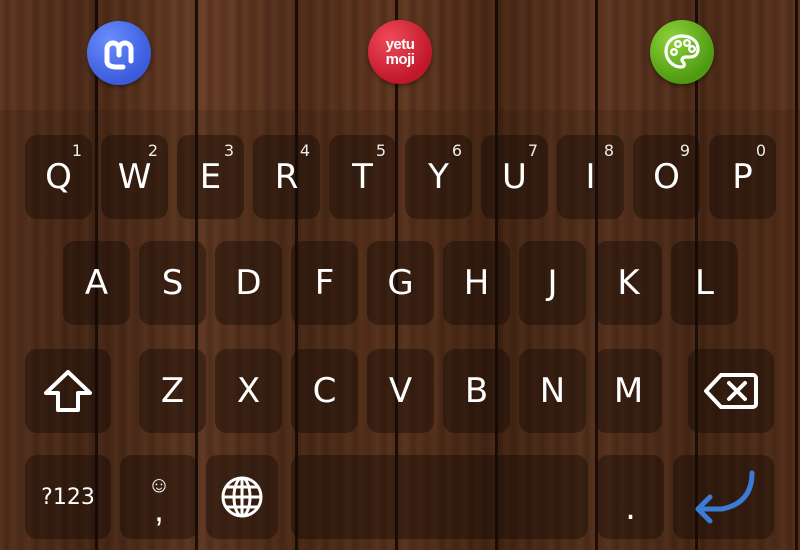 The image size is (800, 550). I want to click on emoji-comma-stack: ☺ ,, so click(159, 500).